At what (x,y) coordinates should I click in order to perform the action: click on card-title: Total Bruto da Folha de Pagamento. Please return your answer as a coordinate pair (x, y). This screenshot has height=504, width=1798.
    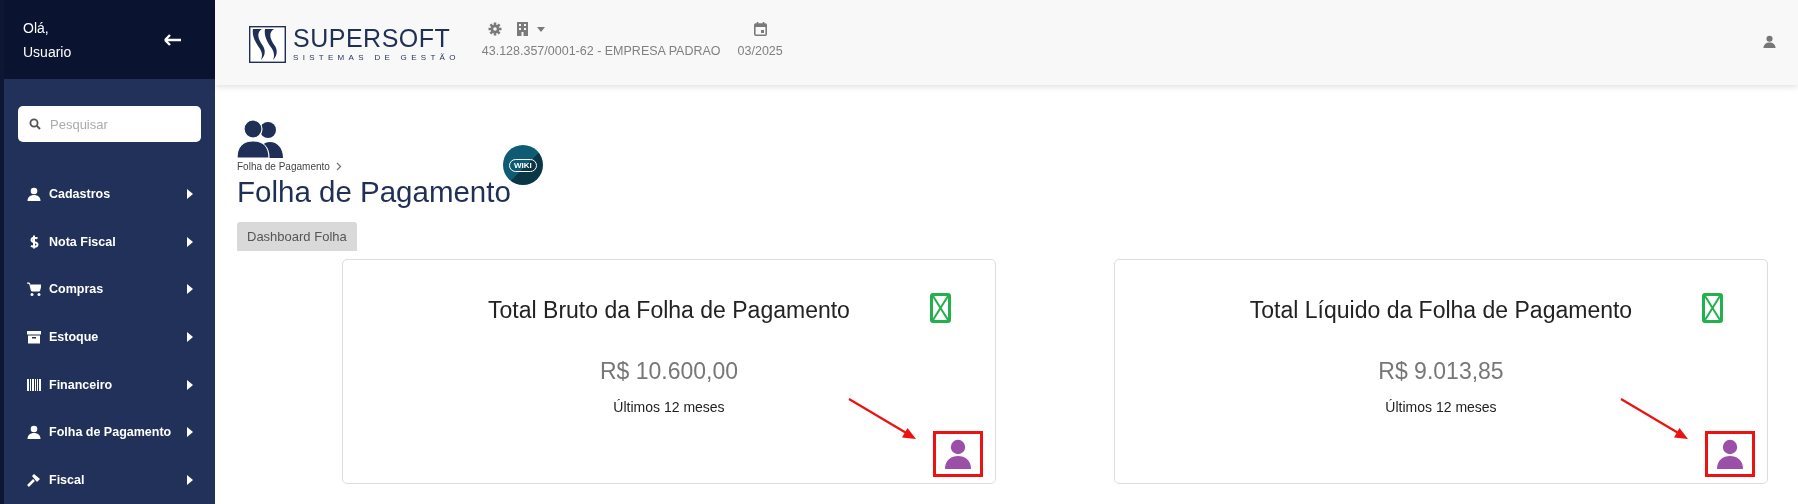
    Looking at the image, I should click on (669, 310).